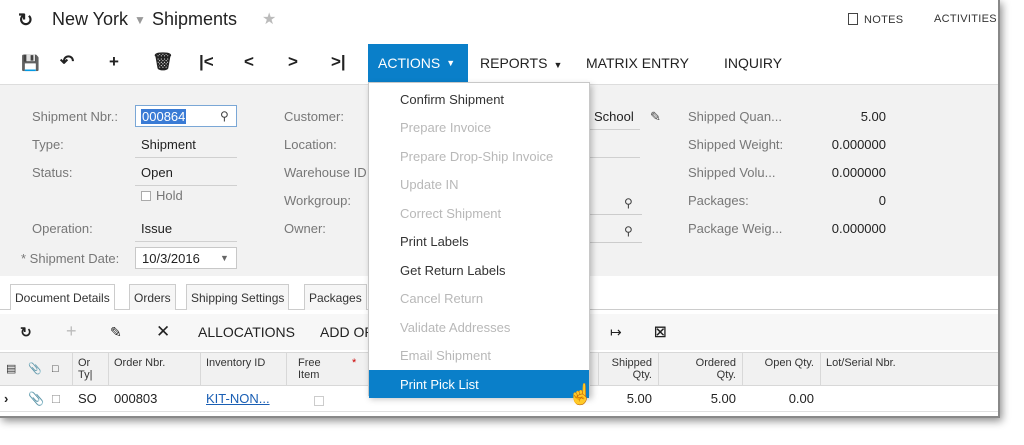 This screenshot has width=1024, height=445. I want to click on summary-label: Packages:, so click(718, 200).